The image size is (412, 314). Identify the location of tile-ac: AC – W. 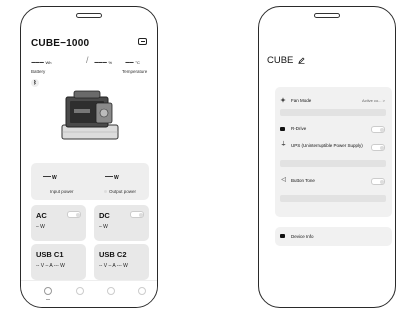
(58, 223).